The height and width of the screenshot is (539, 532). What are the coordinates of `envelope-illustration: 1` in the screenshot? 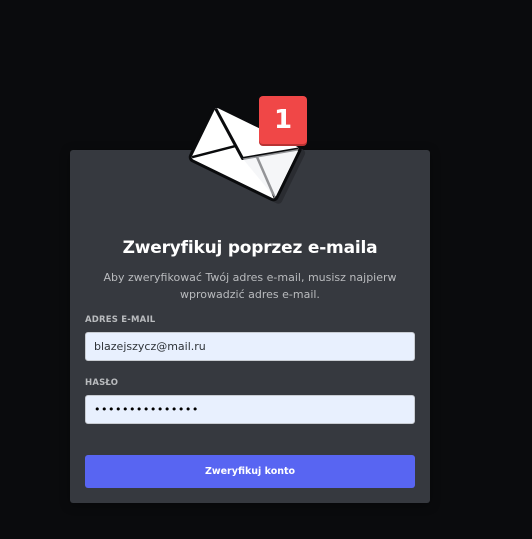 It's located at (250, 151).